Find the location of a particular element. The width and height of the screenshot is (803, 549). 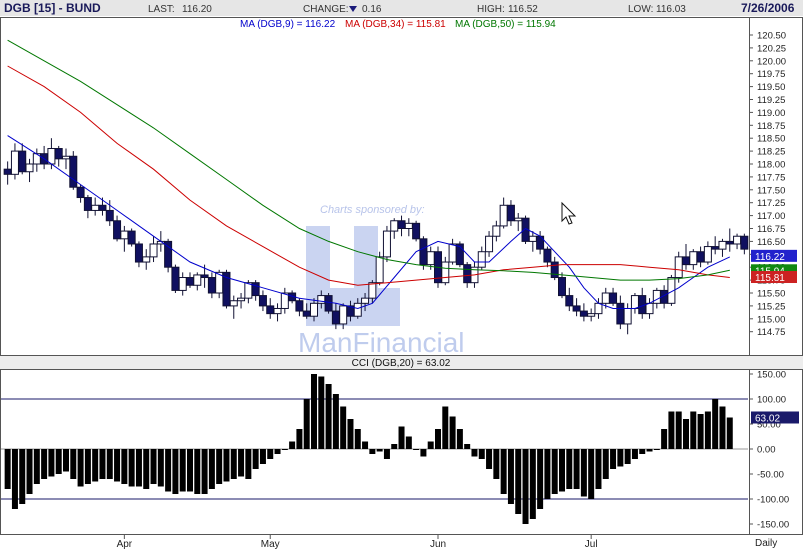

price-tick-label: 117.25 is located at coordinates (771, 203).